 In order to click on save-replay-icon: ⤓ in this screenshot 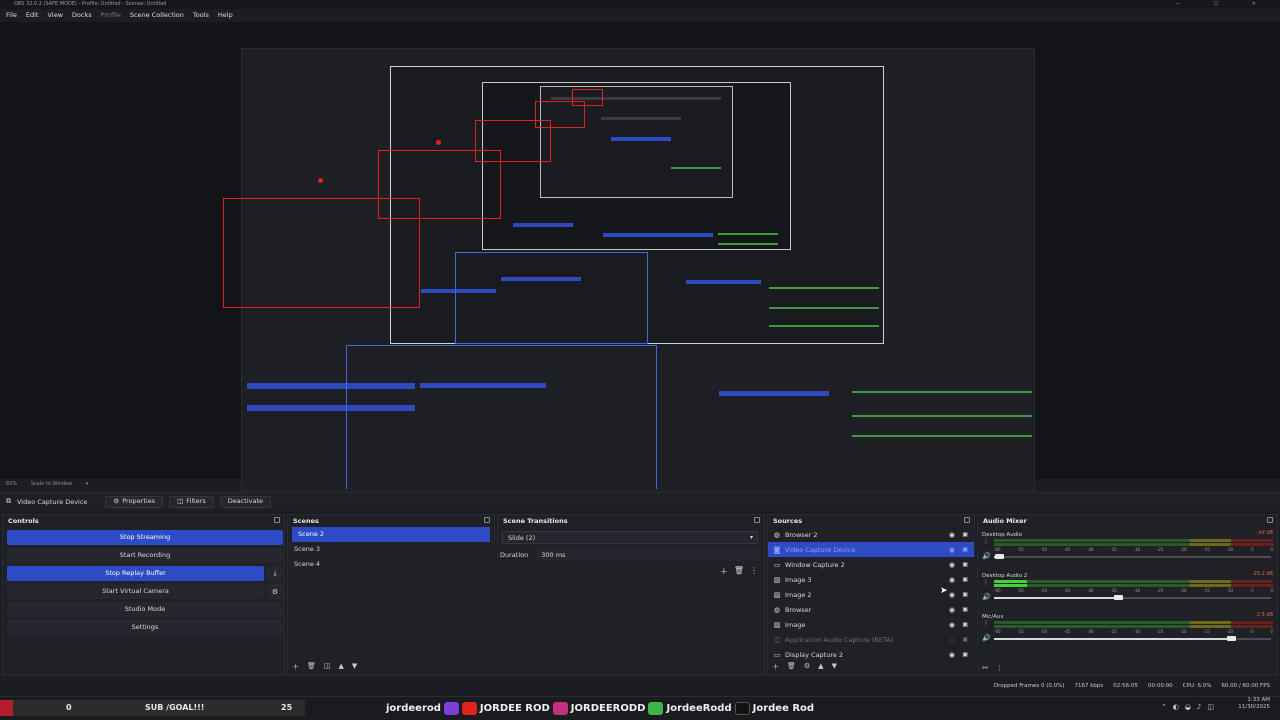, I will do `click(275, 573)`.